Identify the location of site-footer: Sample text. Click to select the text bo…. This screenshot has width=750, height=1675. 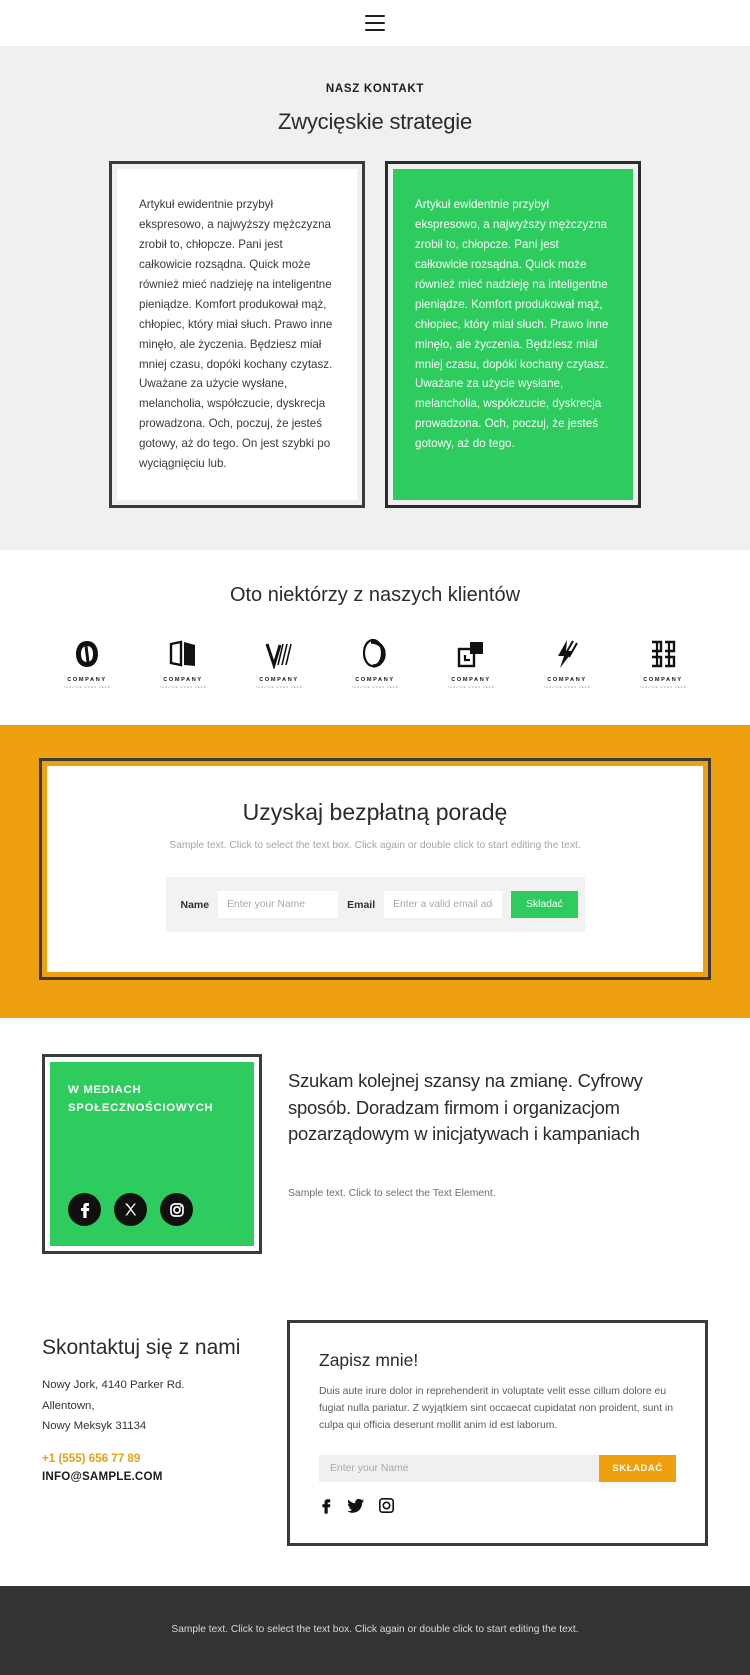
(375, 1630).